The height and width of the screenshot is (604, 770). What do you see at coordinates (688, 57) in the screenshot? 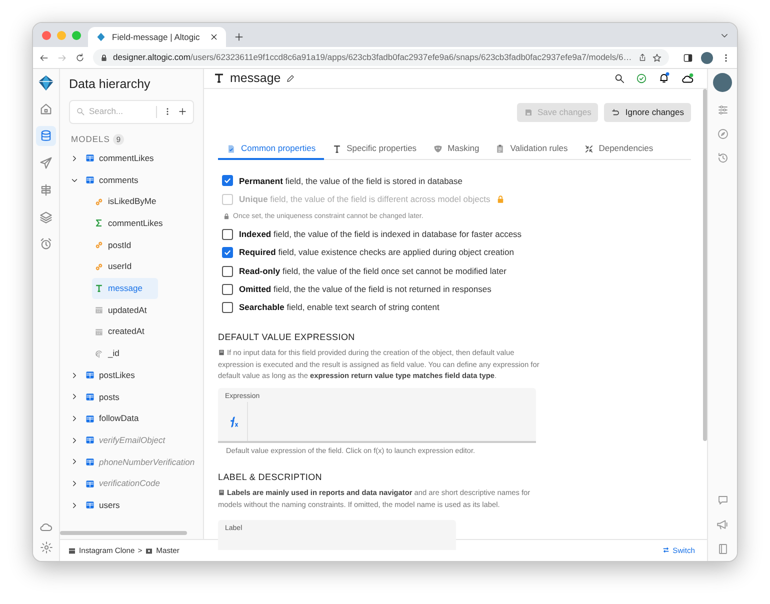
I see `sidebar-panel-icon` at bounding box center [688, 57].